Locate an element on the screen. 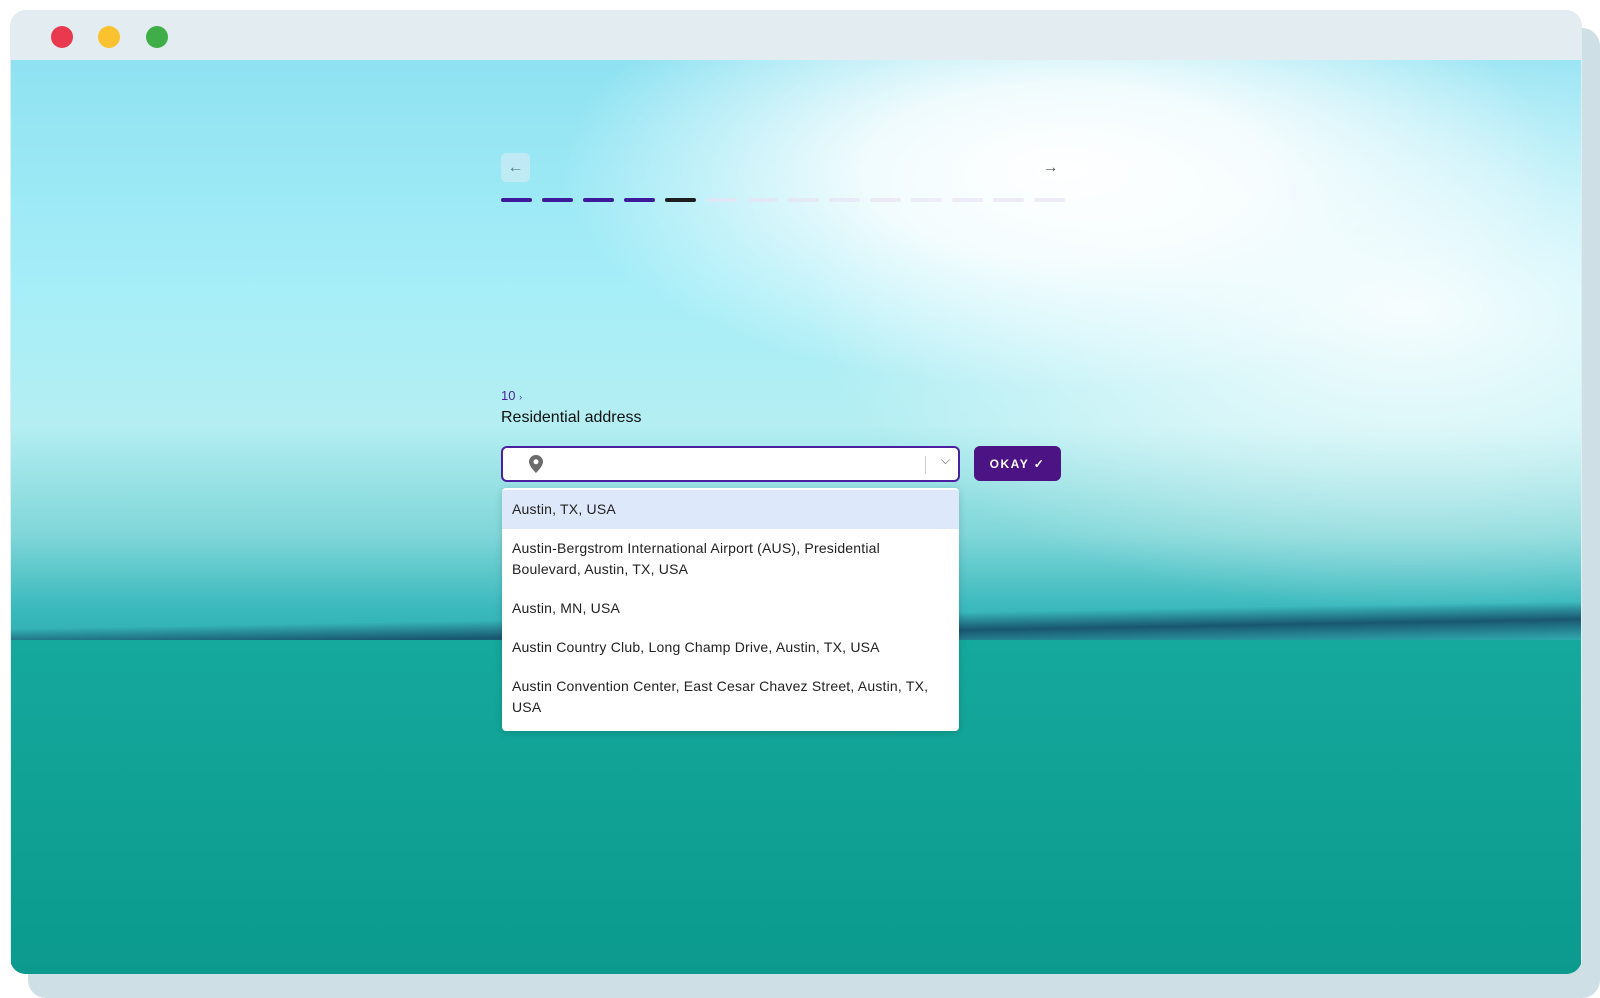 The height and width of the screenshot is (998, 1600). question-number: 10 › is located at coordinates (511, 395).